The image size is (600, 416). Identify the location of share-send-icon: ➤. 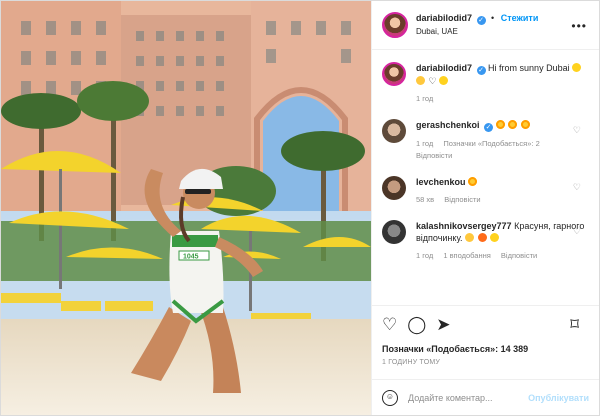
(443, 325).